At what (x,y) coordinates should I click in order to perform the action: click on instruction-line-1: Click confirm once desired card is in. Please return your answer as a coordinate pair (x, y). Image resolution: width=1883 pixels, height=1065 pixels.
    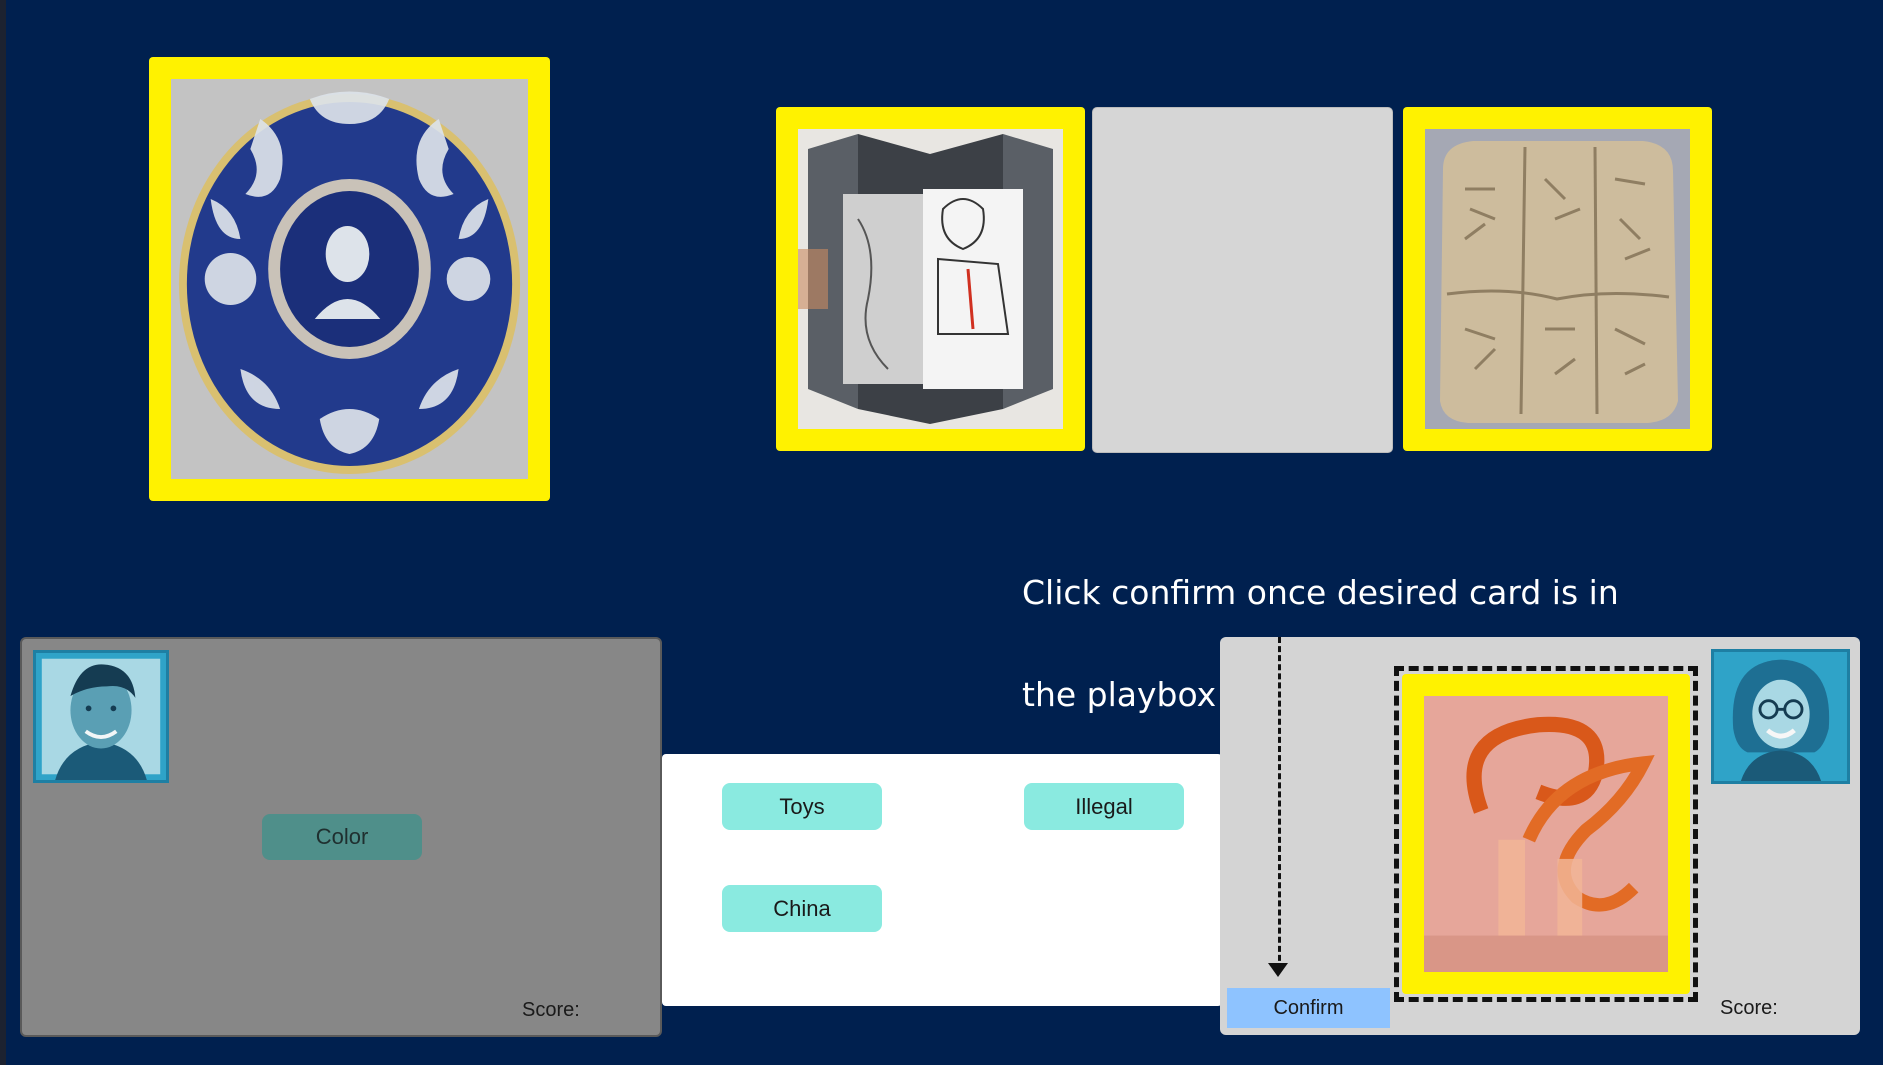
    Looking at the image, I should click on (1320, 592).